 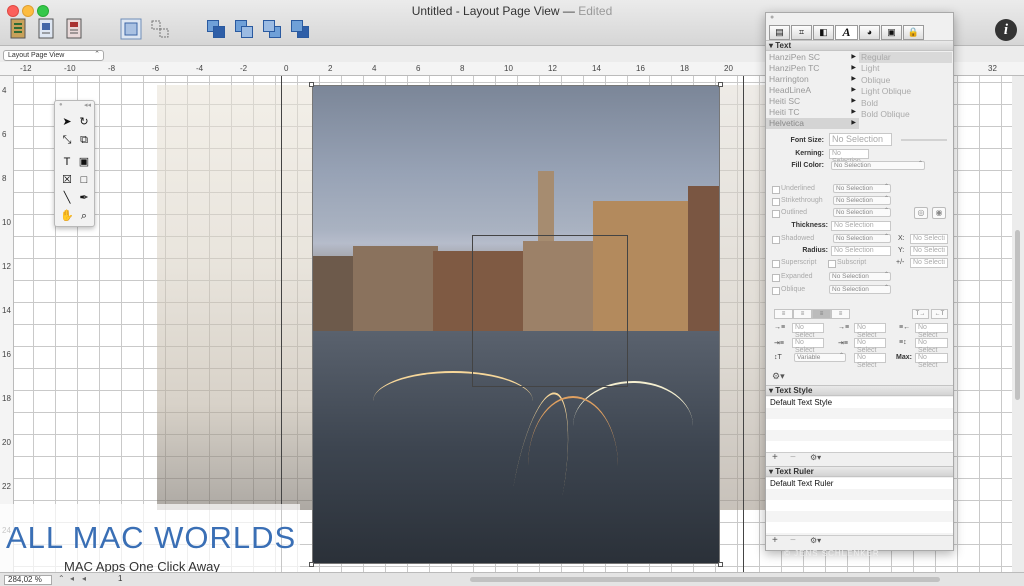 I want to click on group-icon, so click(x=131, y=29).